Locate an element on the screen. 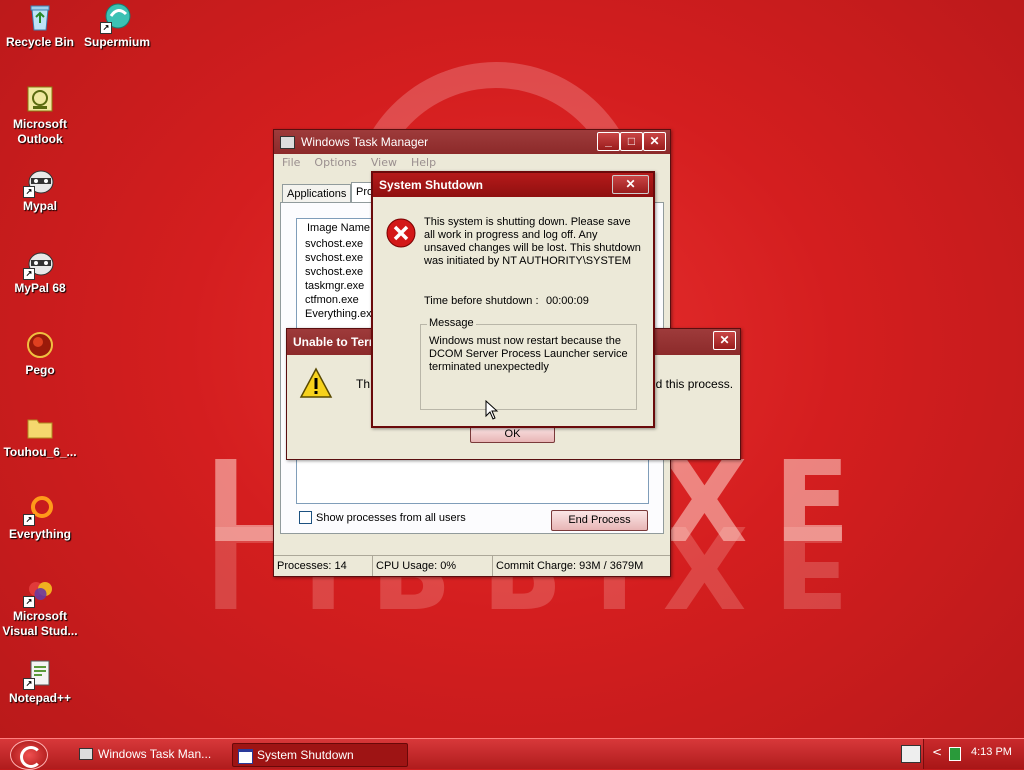 The height and width of the screenshot is (770, 1024). end-process-button: End Process is located at coordinates (599, 520).